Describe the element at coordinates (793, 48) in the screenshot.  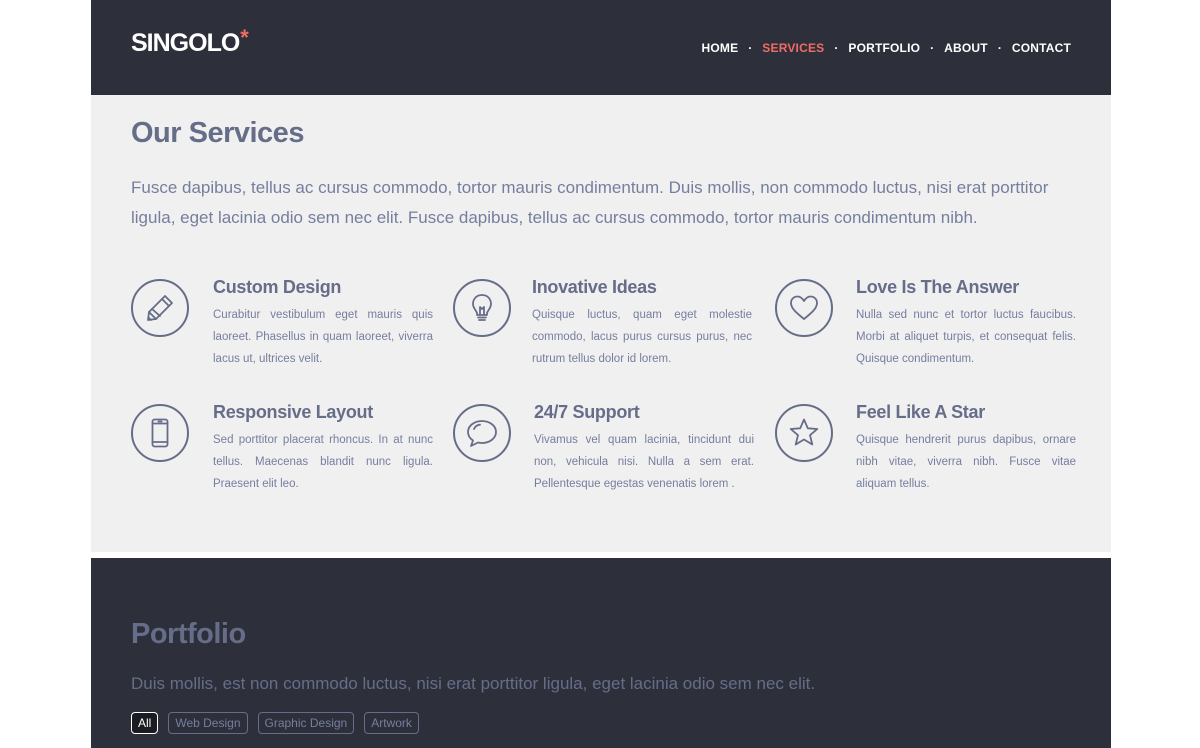
I see `nav-services: SERVICES` at that location.